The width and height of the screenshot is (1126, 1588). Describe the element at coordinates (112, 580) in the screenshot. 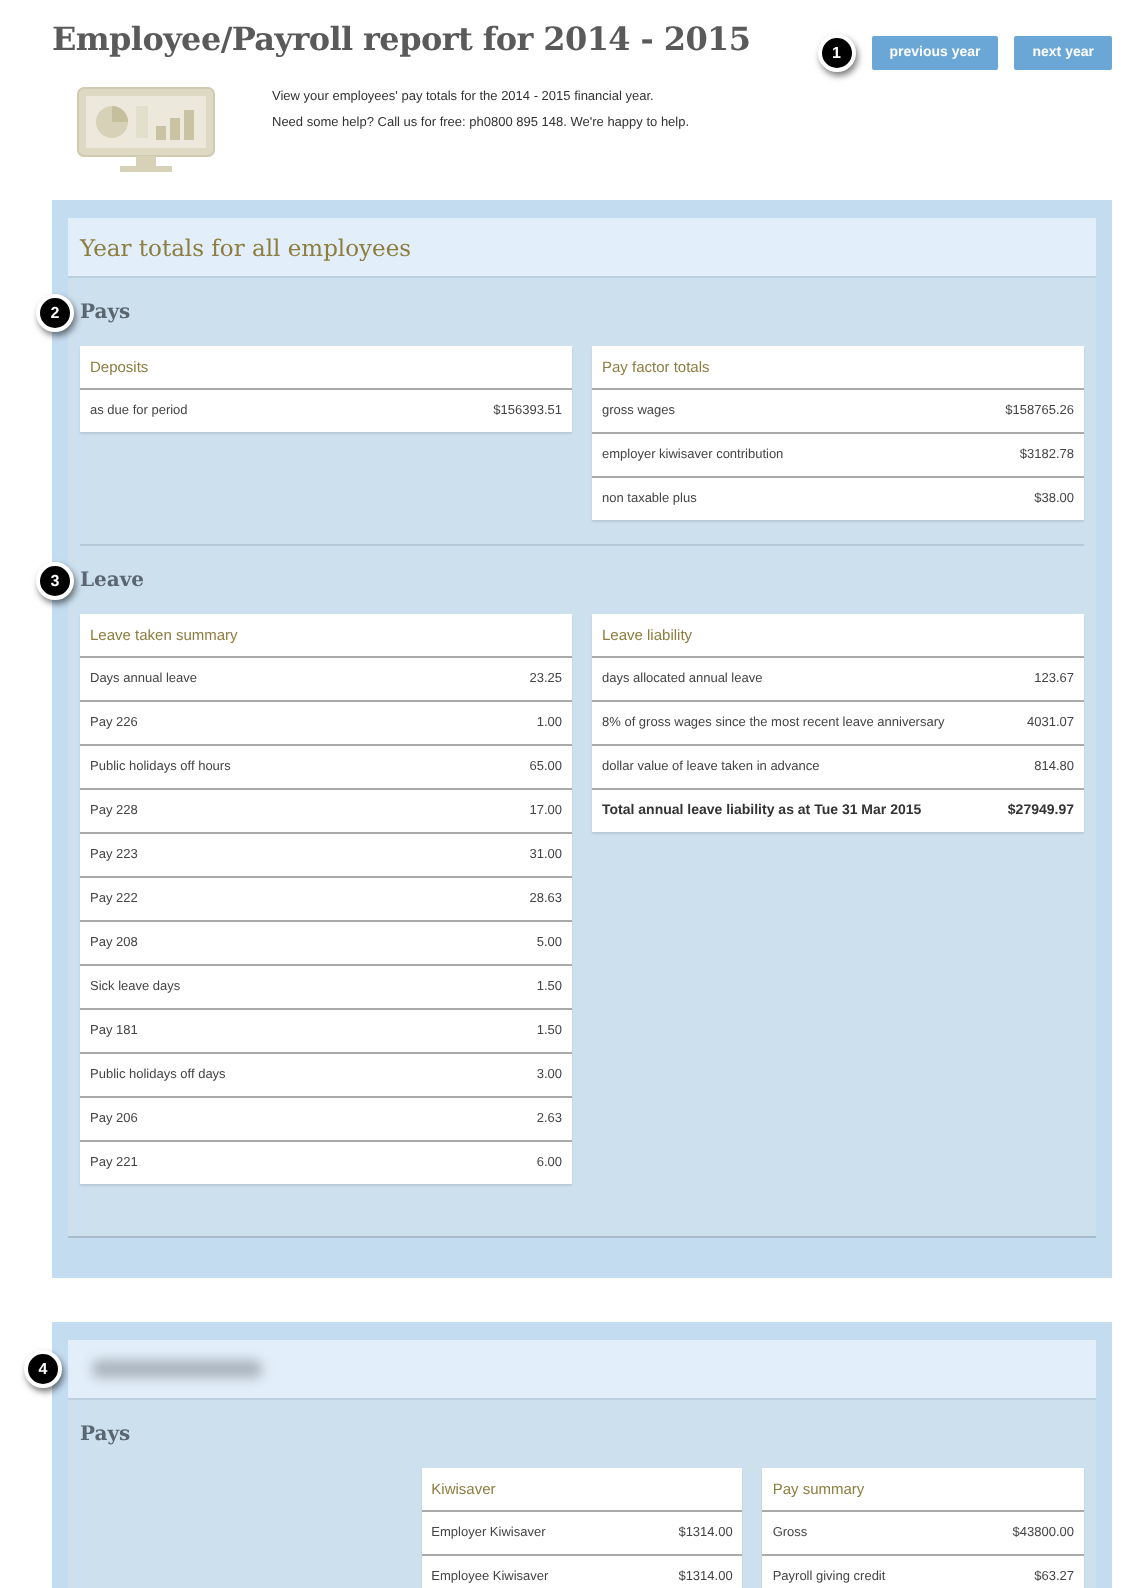

I see `group-heading: Leave` at that location.